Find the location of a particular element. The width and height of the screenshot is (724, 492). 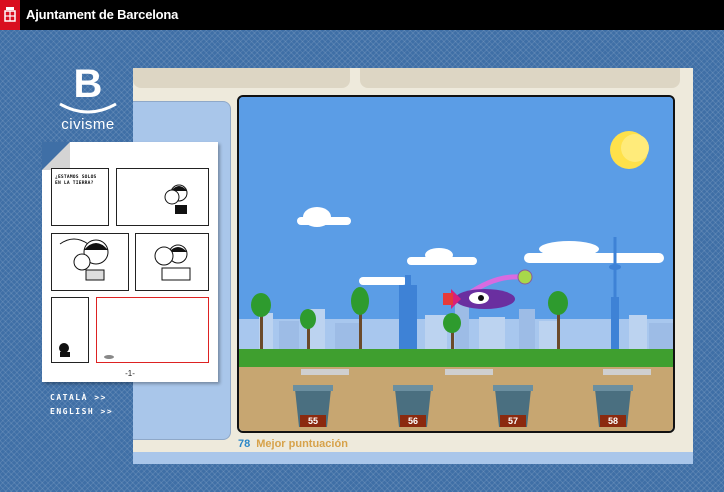

comic-title-line: EN LA TIERRA? is located at coordinates (74, 183).